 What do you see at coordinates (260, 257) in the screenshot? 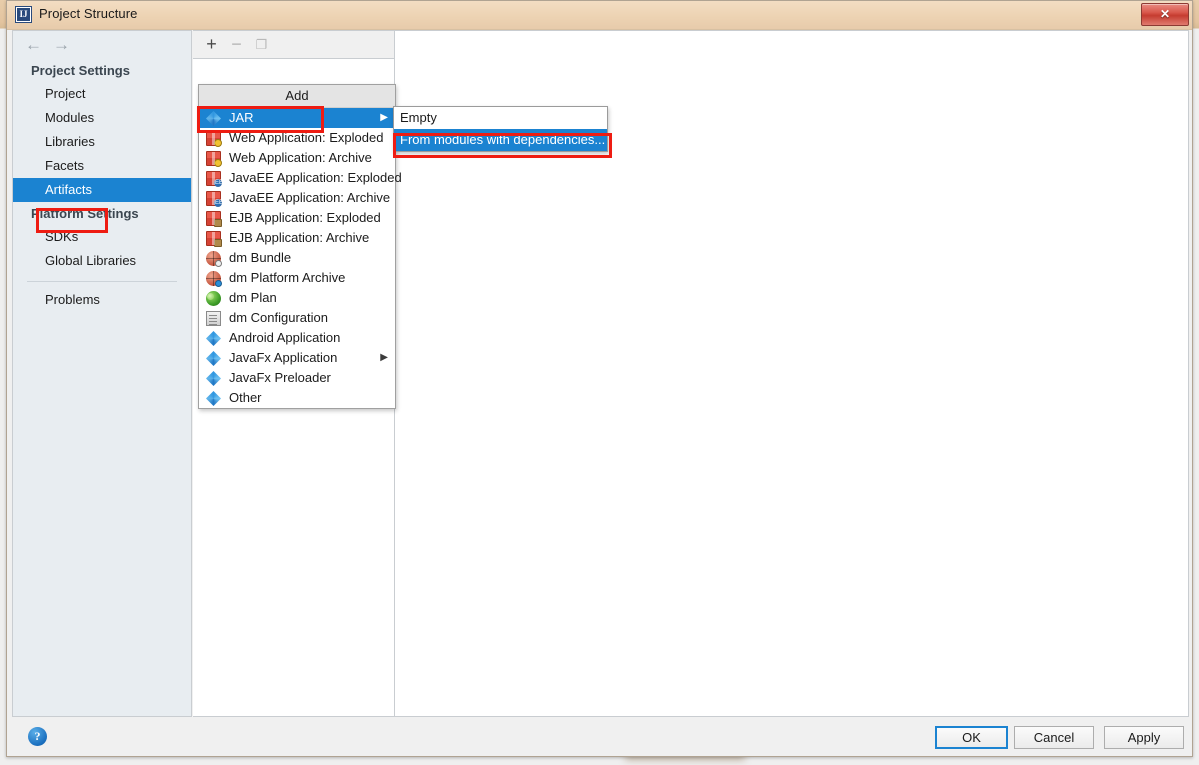
I see `add-menu-item-label: dm Bundle` at bounding box center [260, 257].